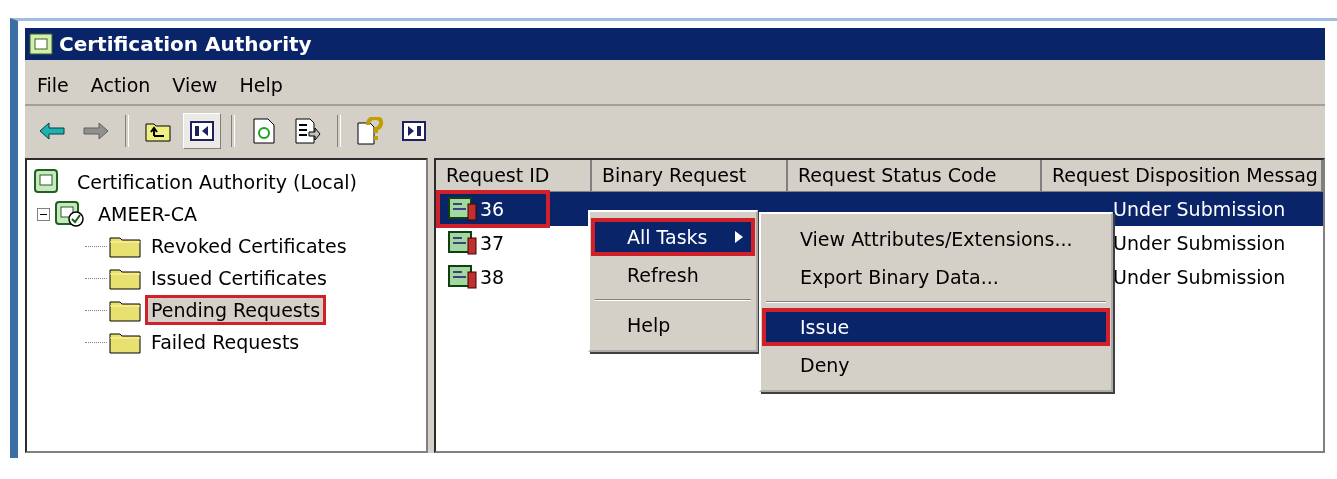 The image size is (1337, 479). I want to click on request-id: 38, so click(492, 277).